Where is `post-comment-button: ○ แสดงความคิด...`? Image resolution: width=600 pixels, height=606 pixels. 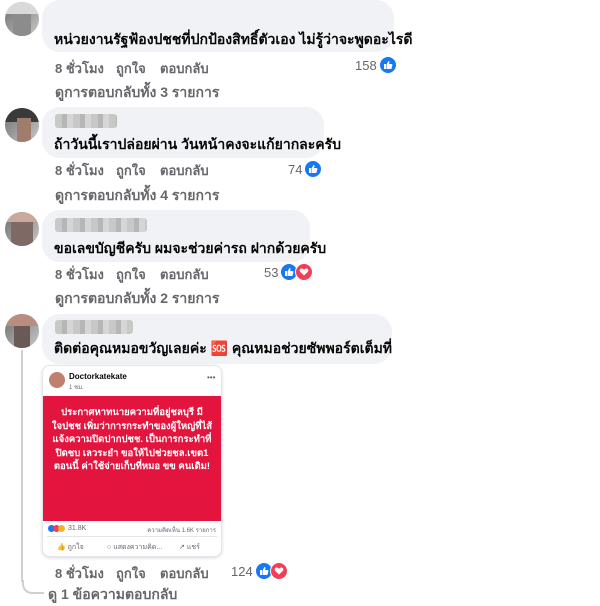
post-comment-button: ○ แสดงความคิด... is located at coordinates (135, 547).